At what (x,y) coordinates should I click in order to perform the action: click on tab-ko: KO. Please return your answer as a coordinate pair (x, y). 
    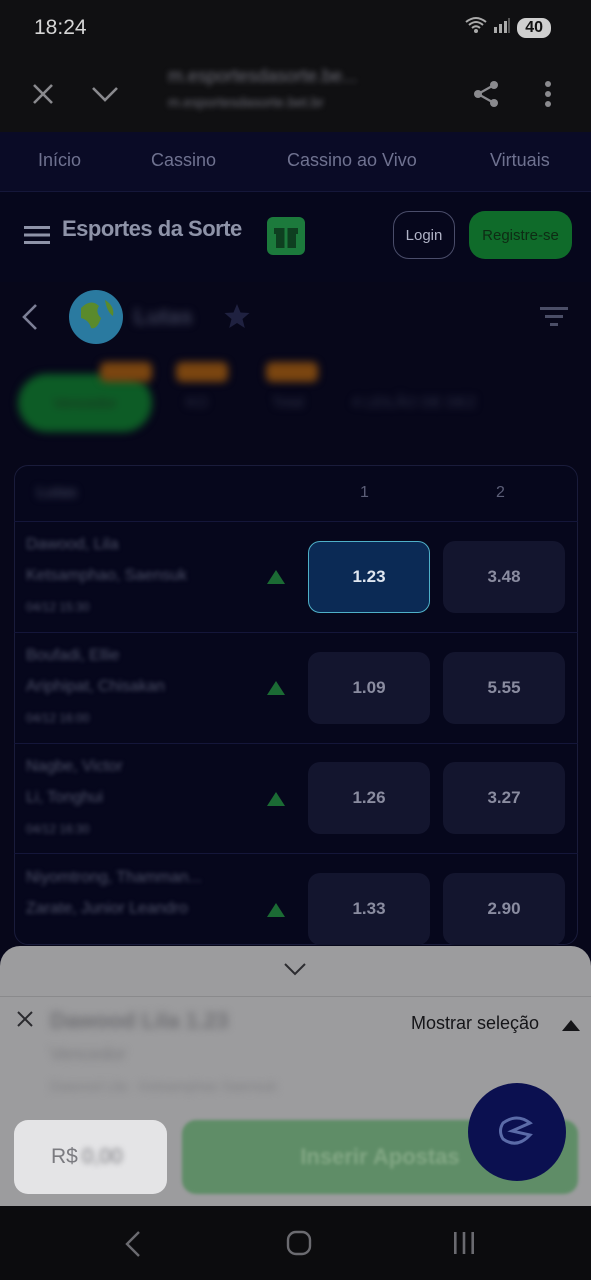
    Looking at the image, I should click on (197, 402).